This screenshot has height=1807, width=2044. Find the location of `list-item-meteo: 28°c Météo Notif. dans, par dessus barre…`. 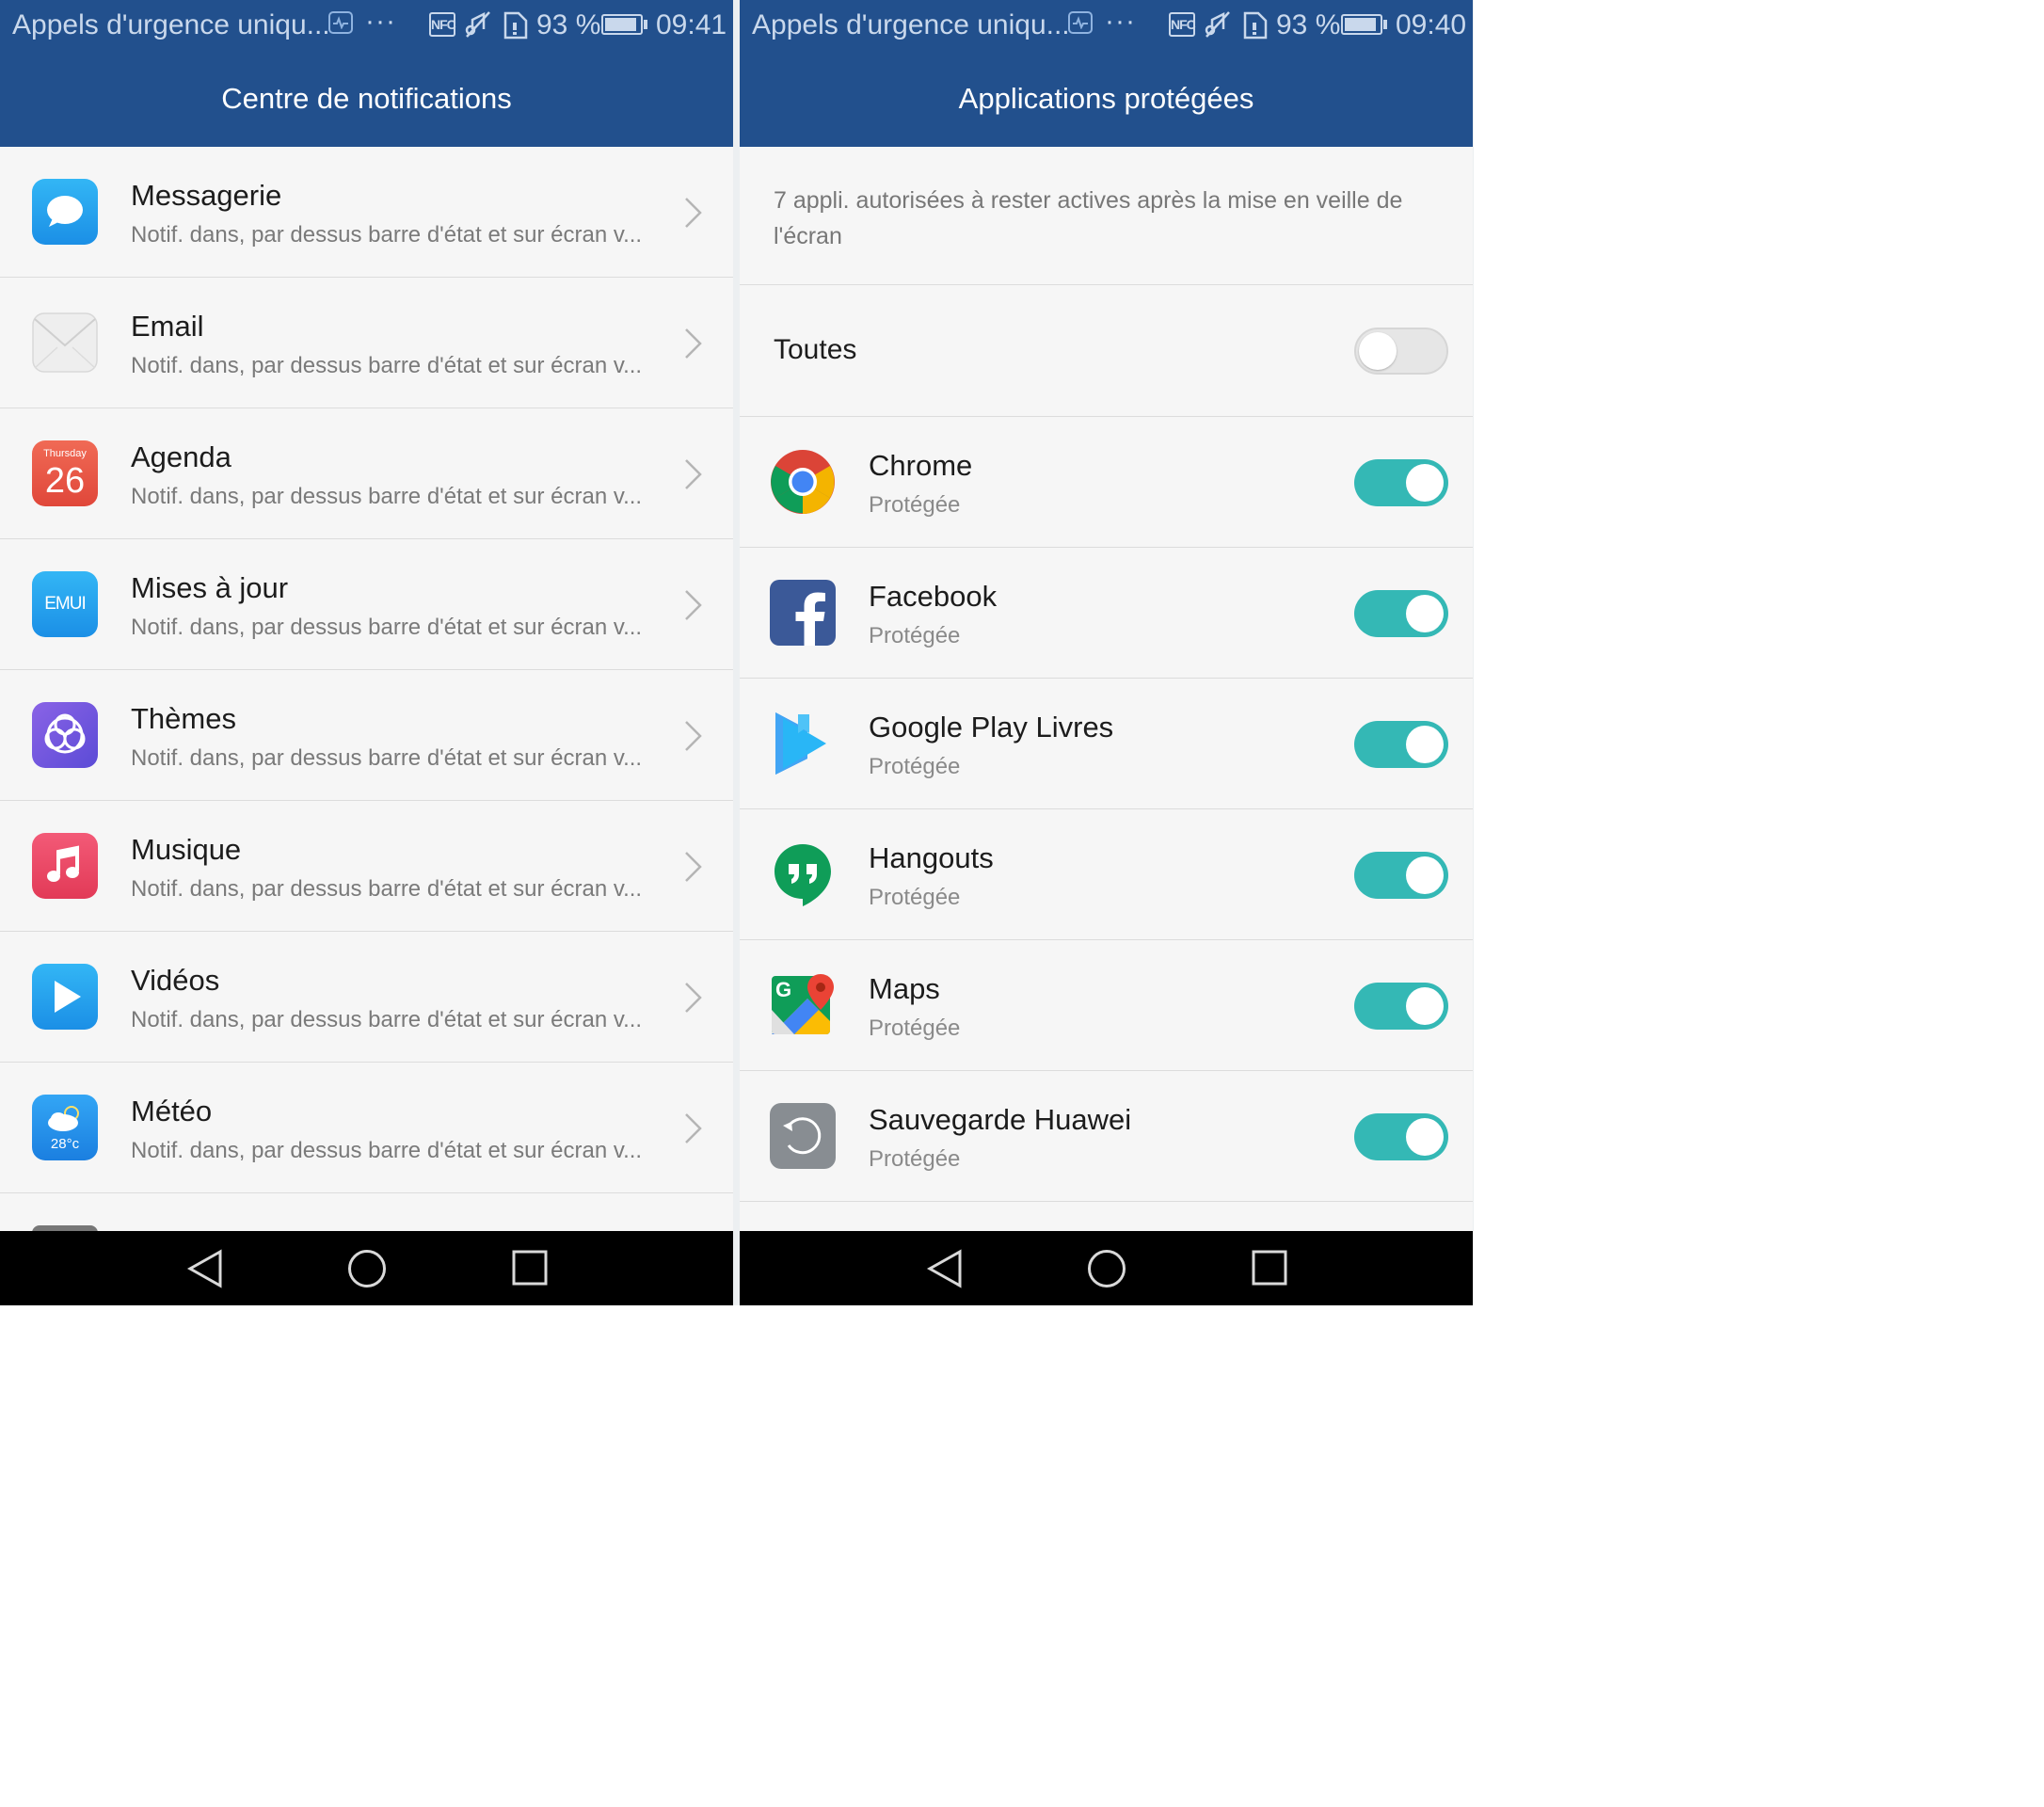

list-item-meteo: 28°c Météo Notif. dans, par dessus barre… is located at coordinates (366, 1128).